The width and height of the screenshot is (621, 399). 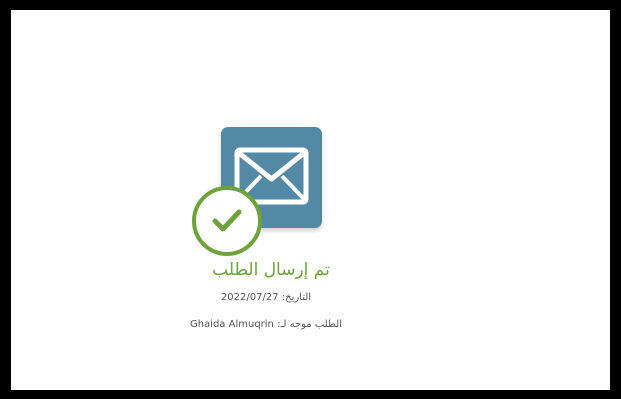 What do you see at coordinates (231, 324) in the screenshot?
I see `recipient-name: Ghaida Almuqrin` at bounding box center [231, 324].